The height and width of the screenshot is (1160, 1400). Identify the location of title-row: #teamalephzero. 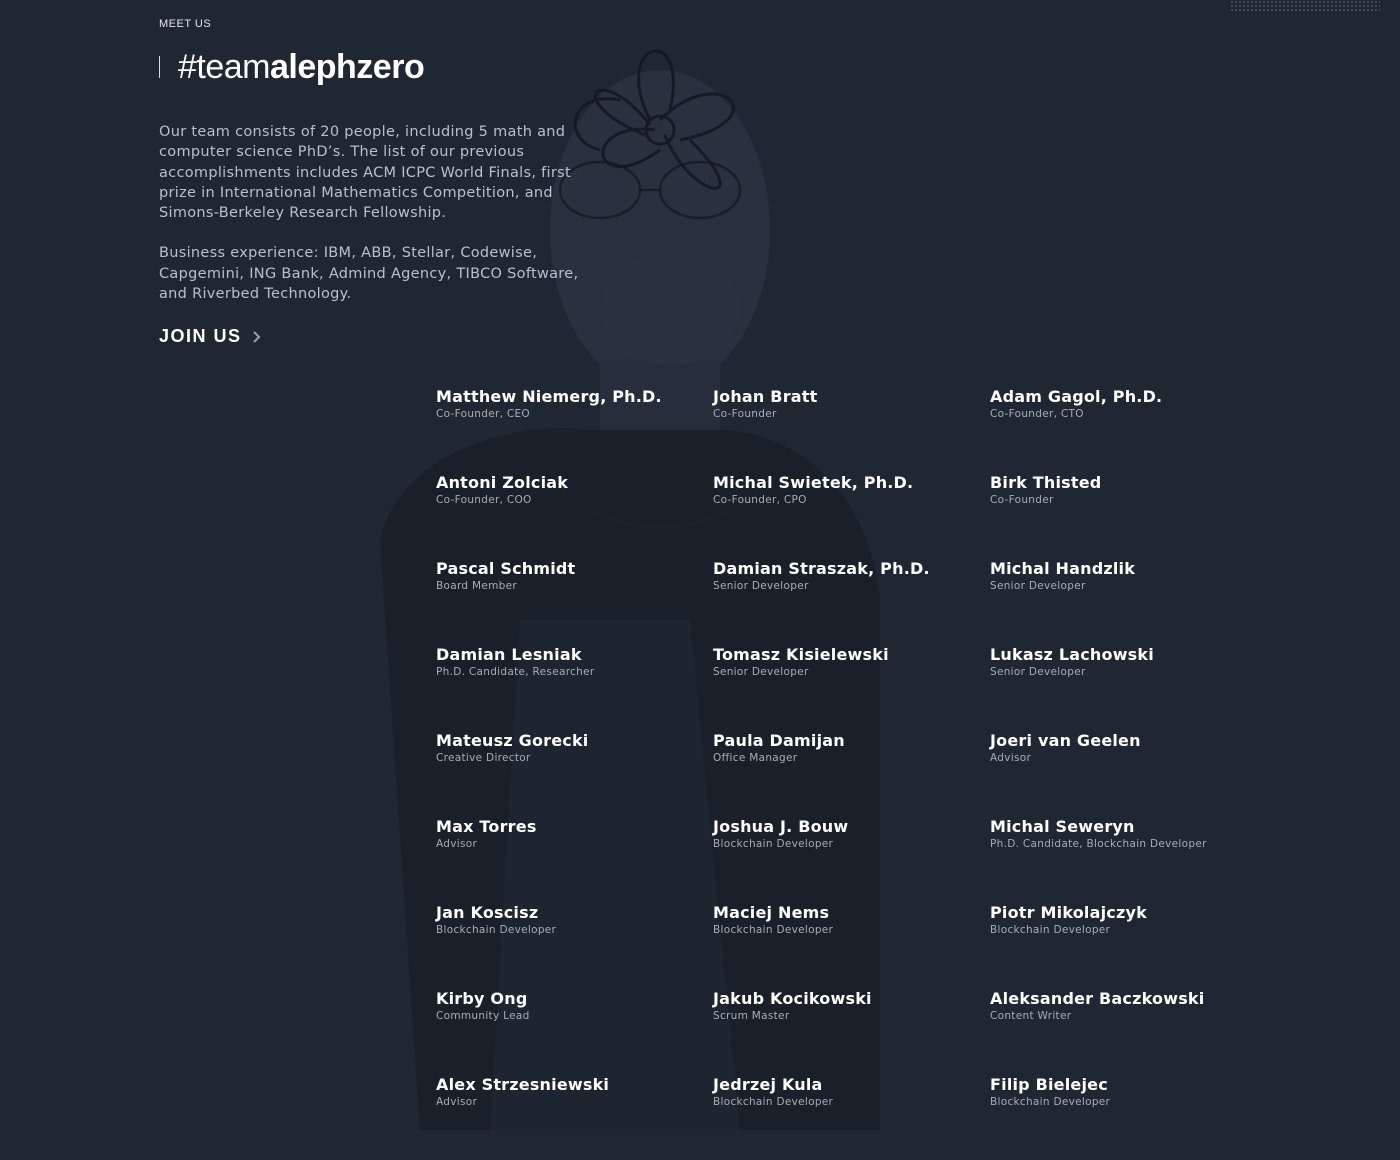
(379, 67).